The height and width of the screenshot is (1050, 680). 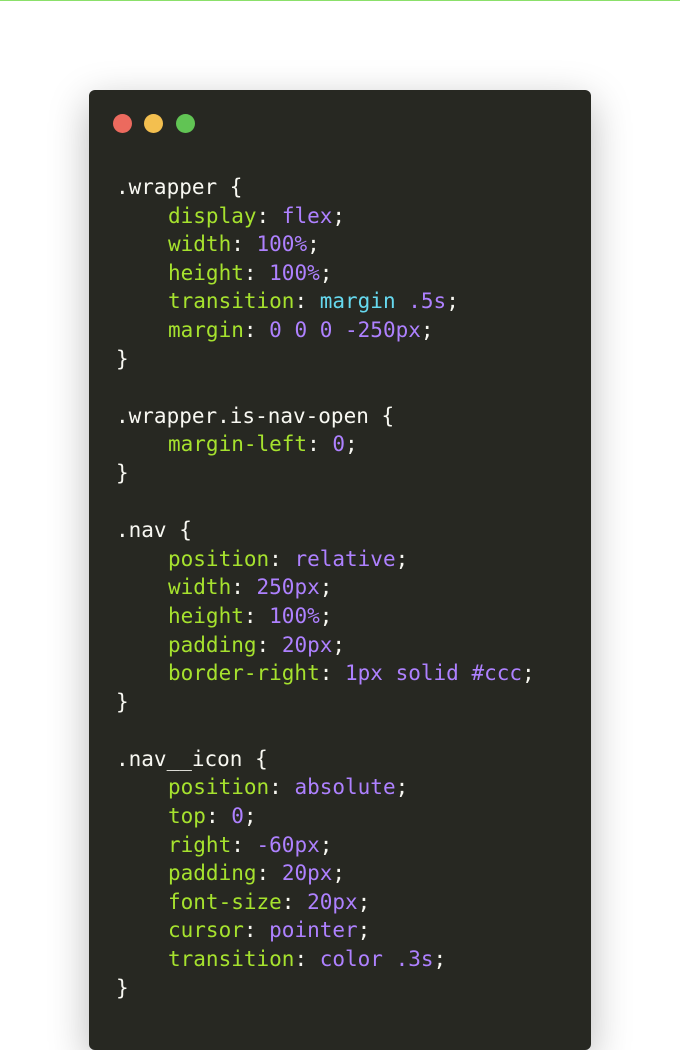 I want to click on css-value: -60px, so click(x=288, y=844).